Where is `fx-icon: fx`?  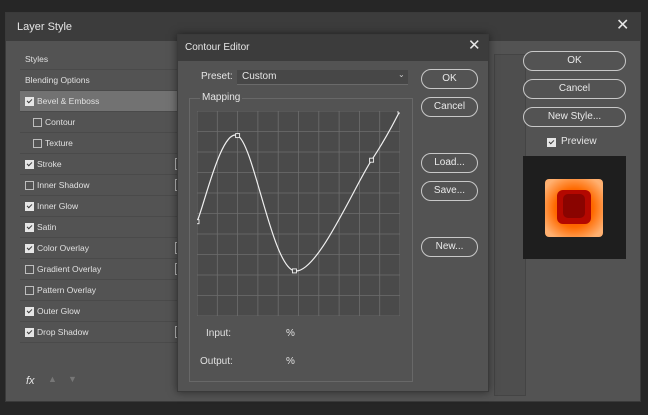 fx-icon: fx is located at coordinates (30, 381).